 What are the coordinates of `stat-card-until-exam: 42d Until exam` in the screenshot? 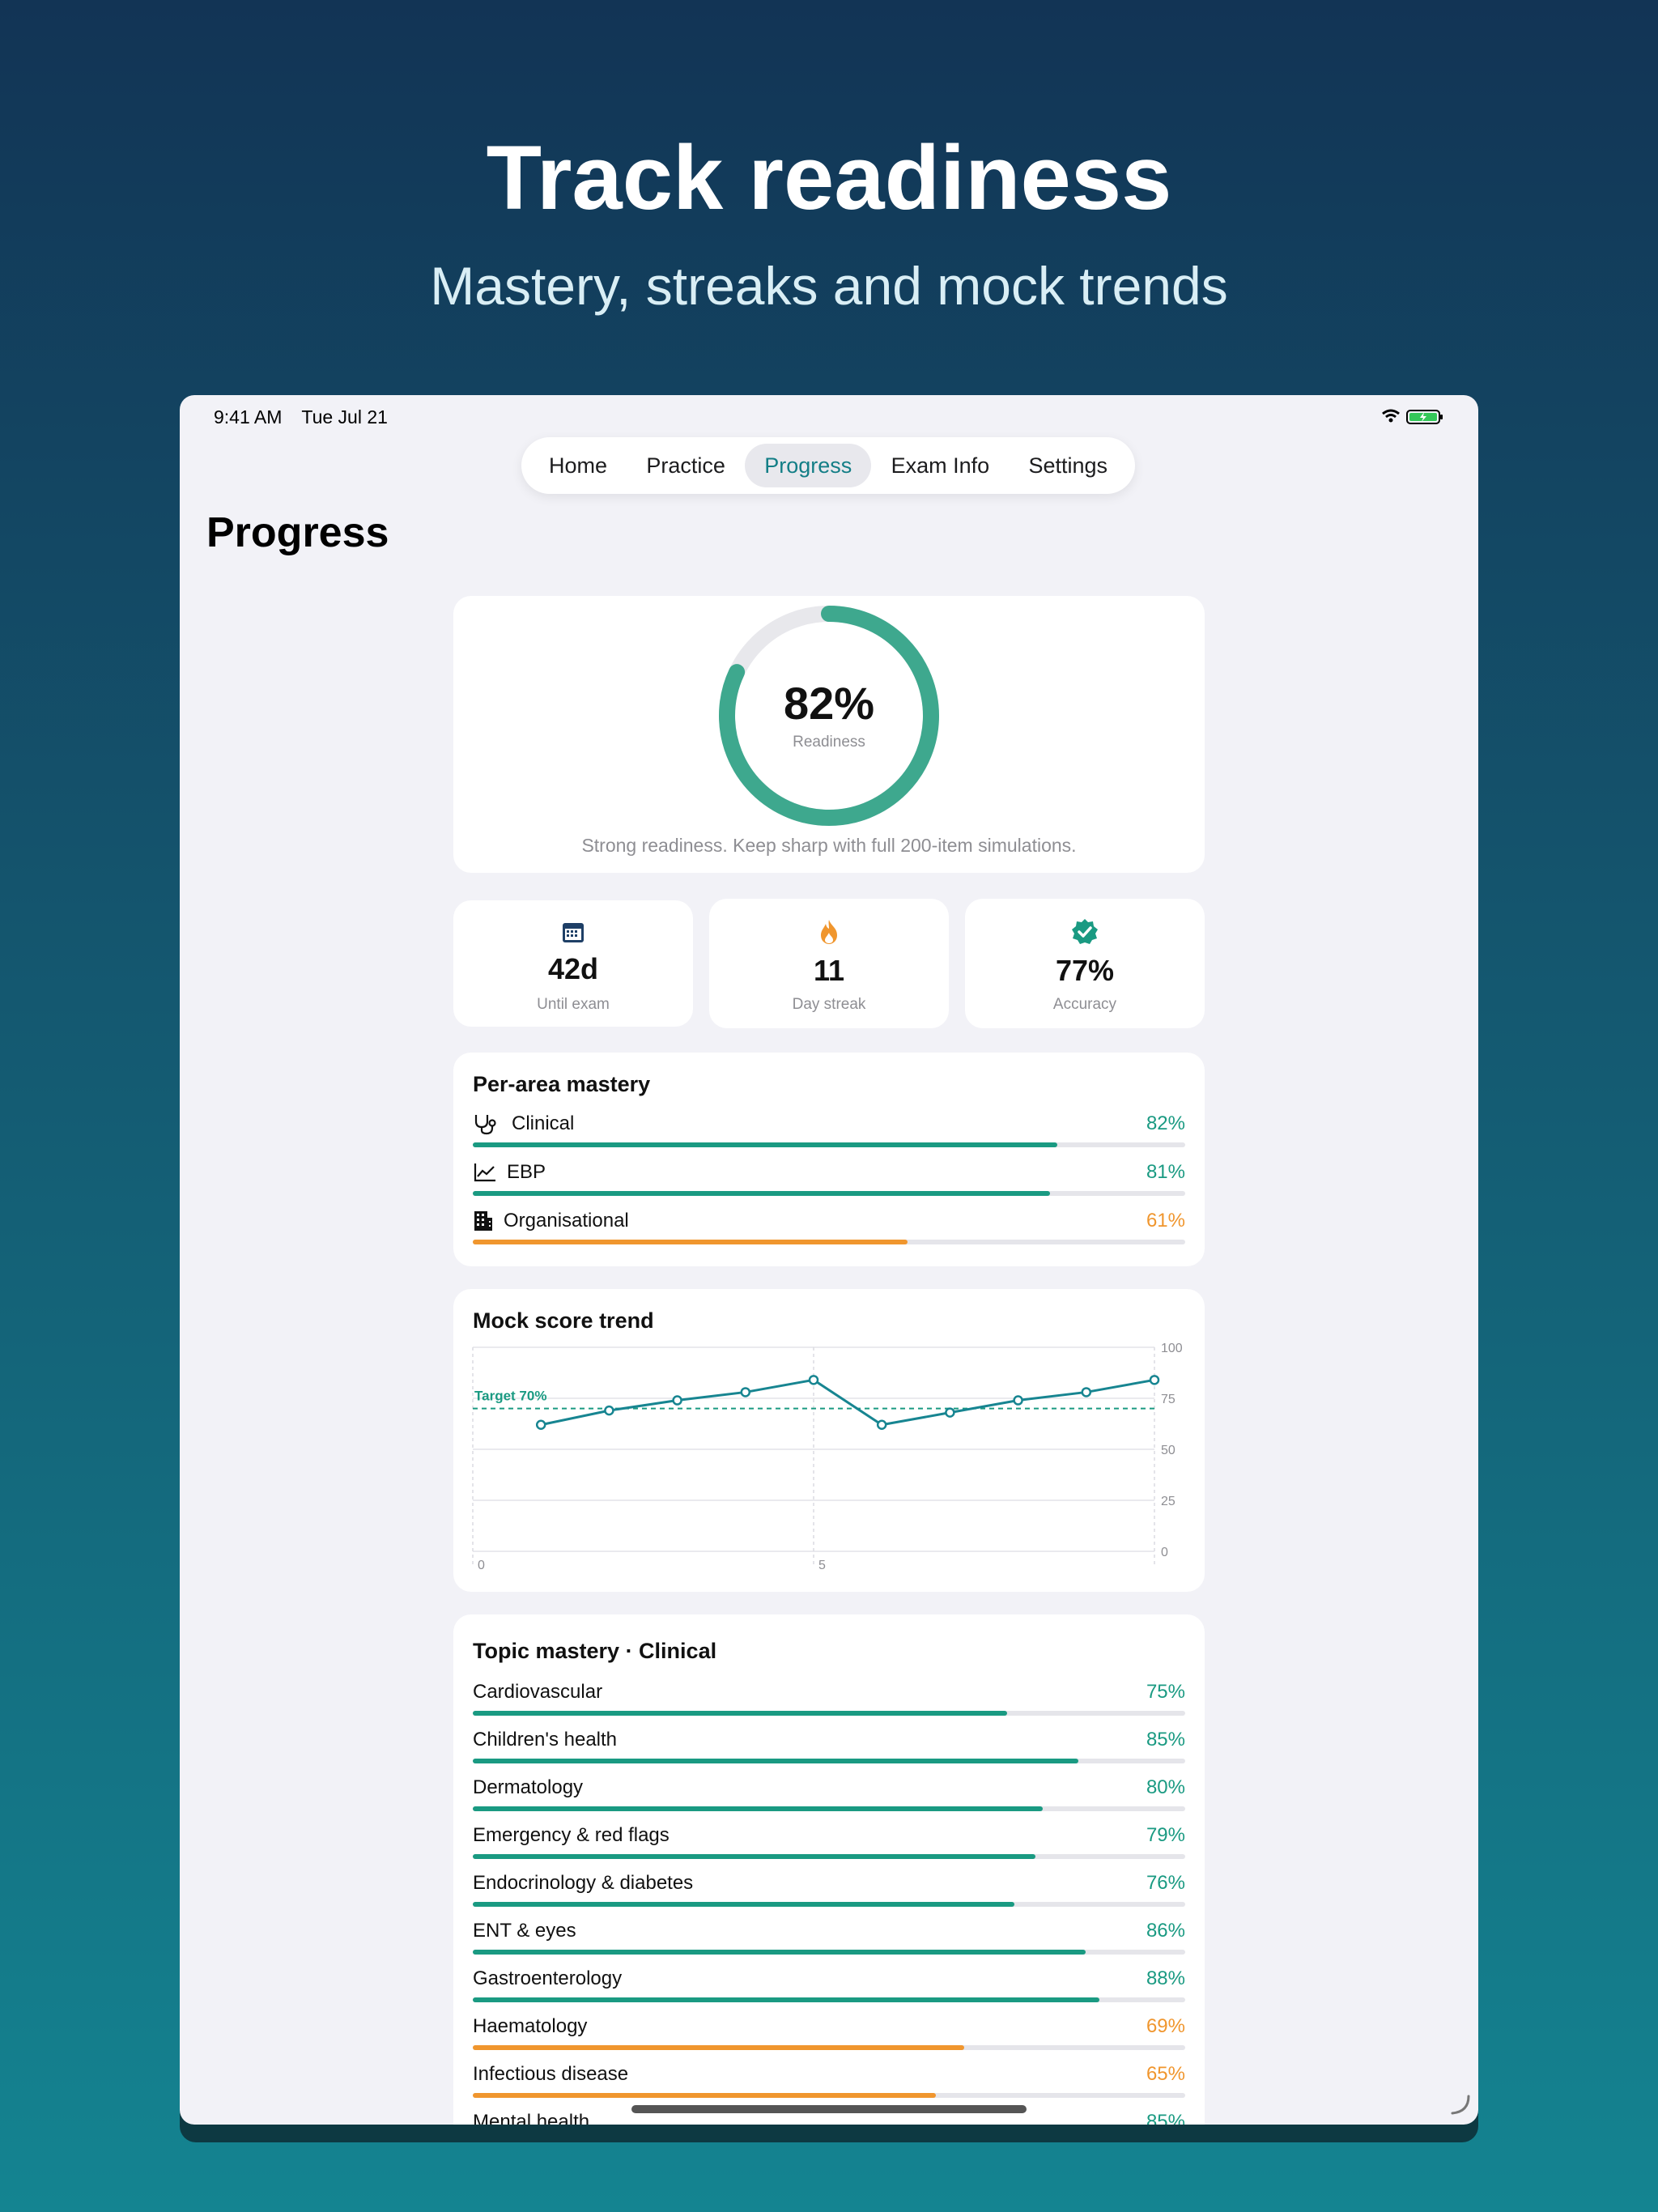 It's located at (573, 964).